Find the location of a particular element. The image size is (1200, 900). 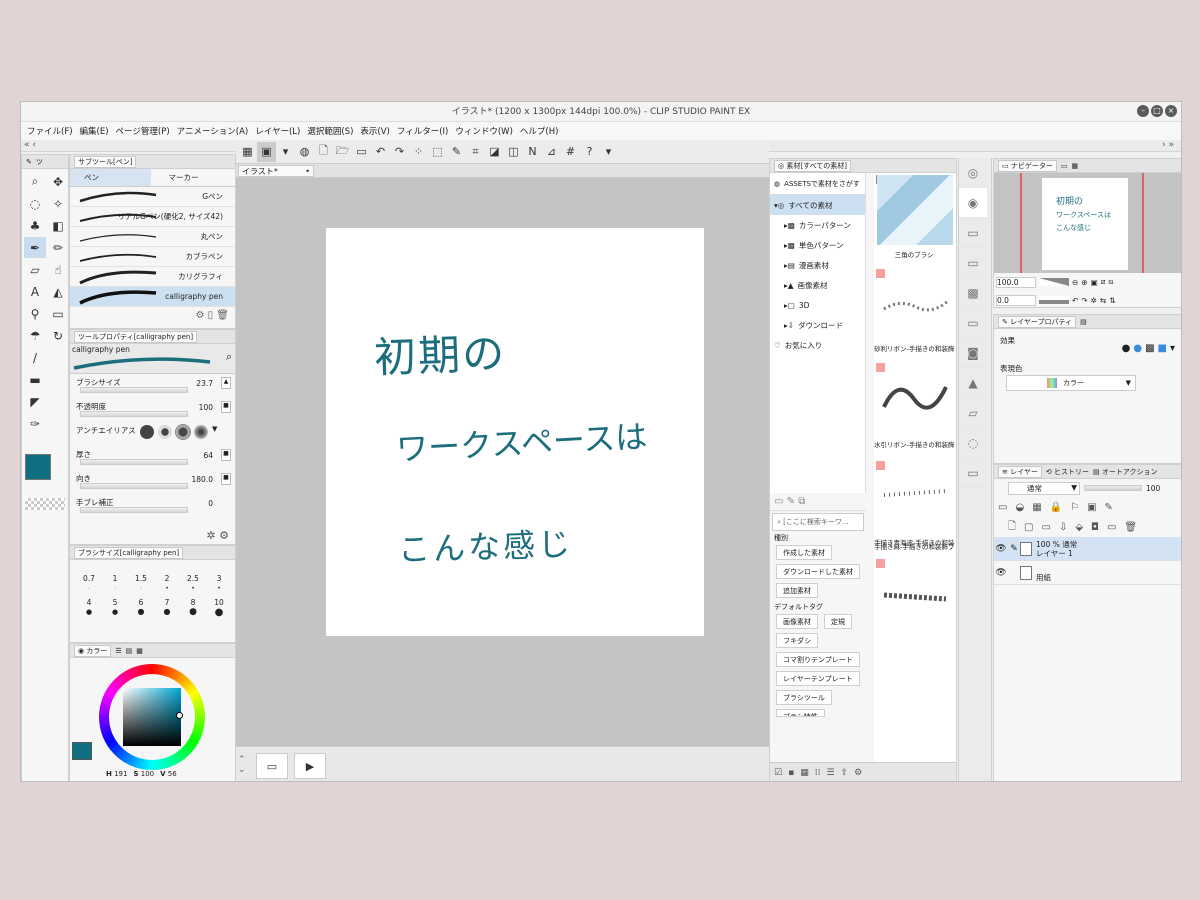

menu-help: ヘルプ(H) is located at coordinates (539, 131).